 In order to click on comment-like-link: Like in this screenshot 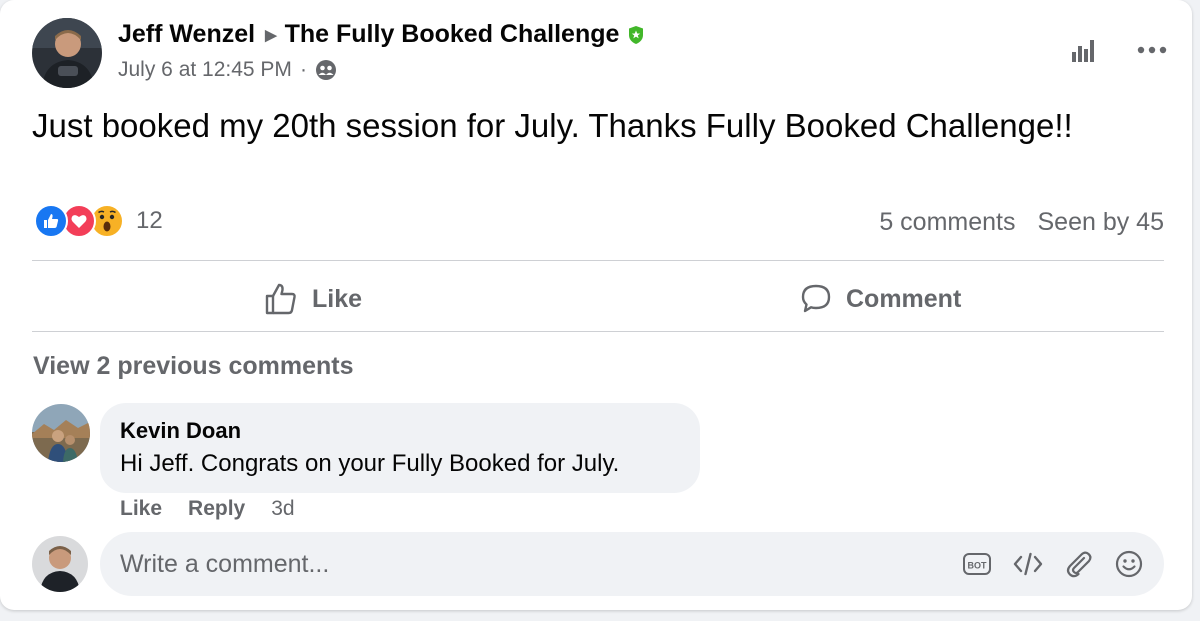, I will do `click(141, 509)`.